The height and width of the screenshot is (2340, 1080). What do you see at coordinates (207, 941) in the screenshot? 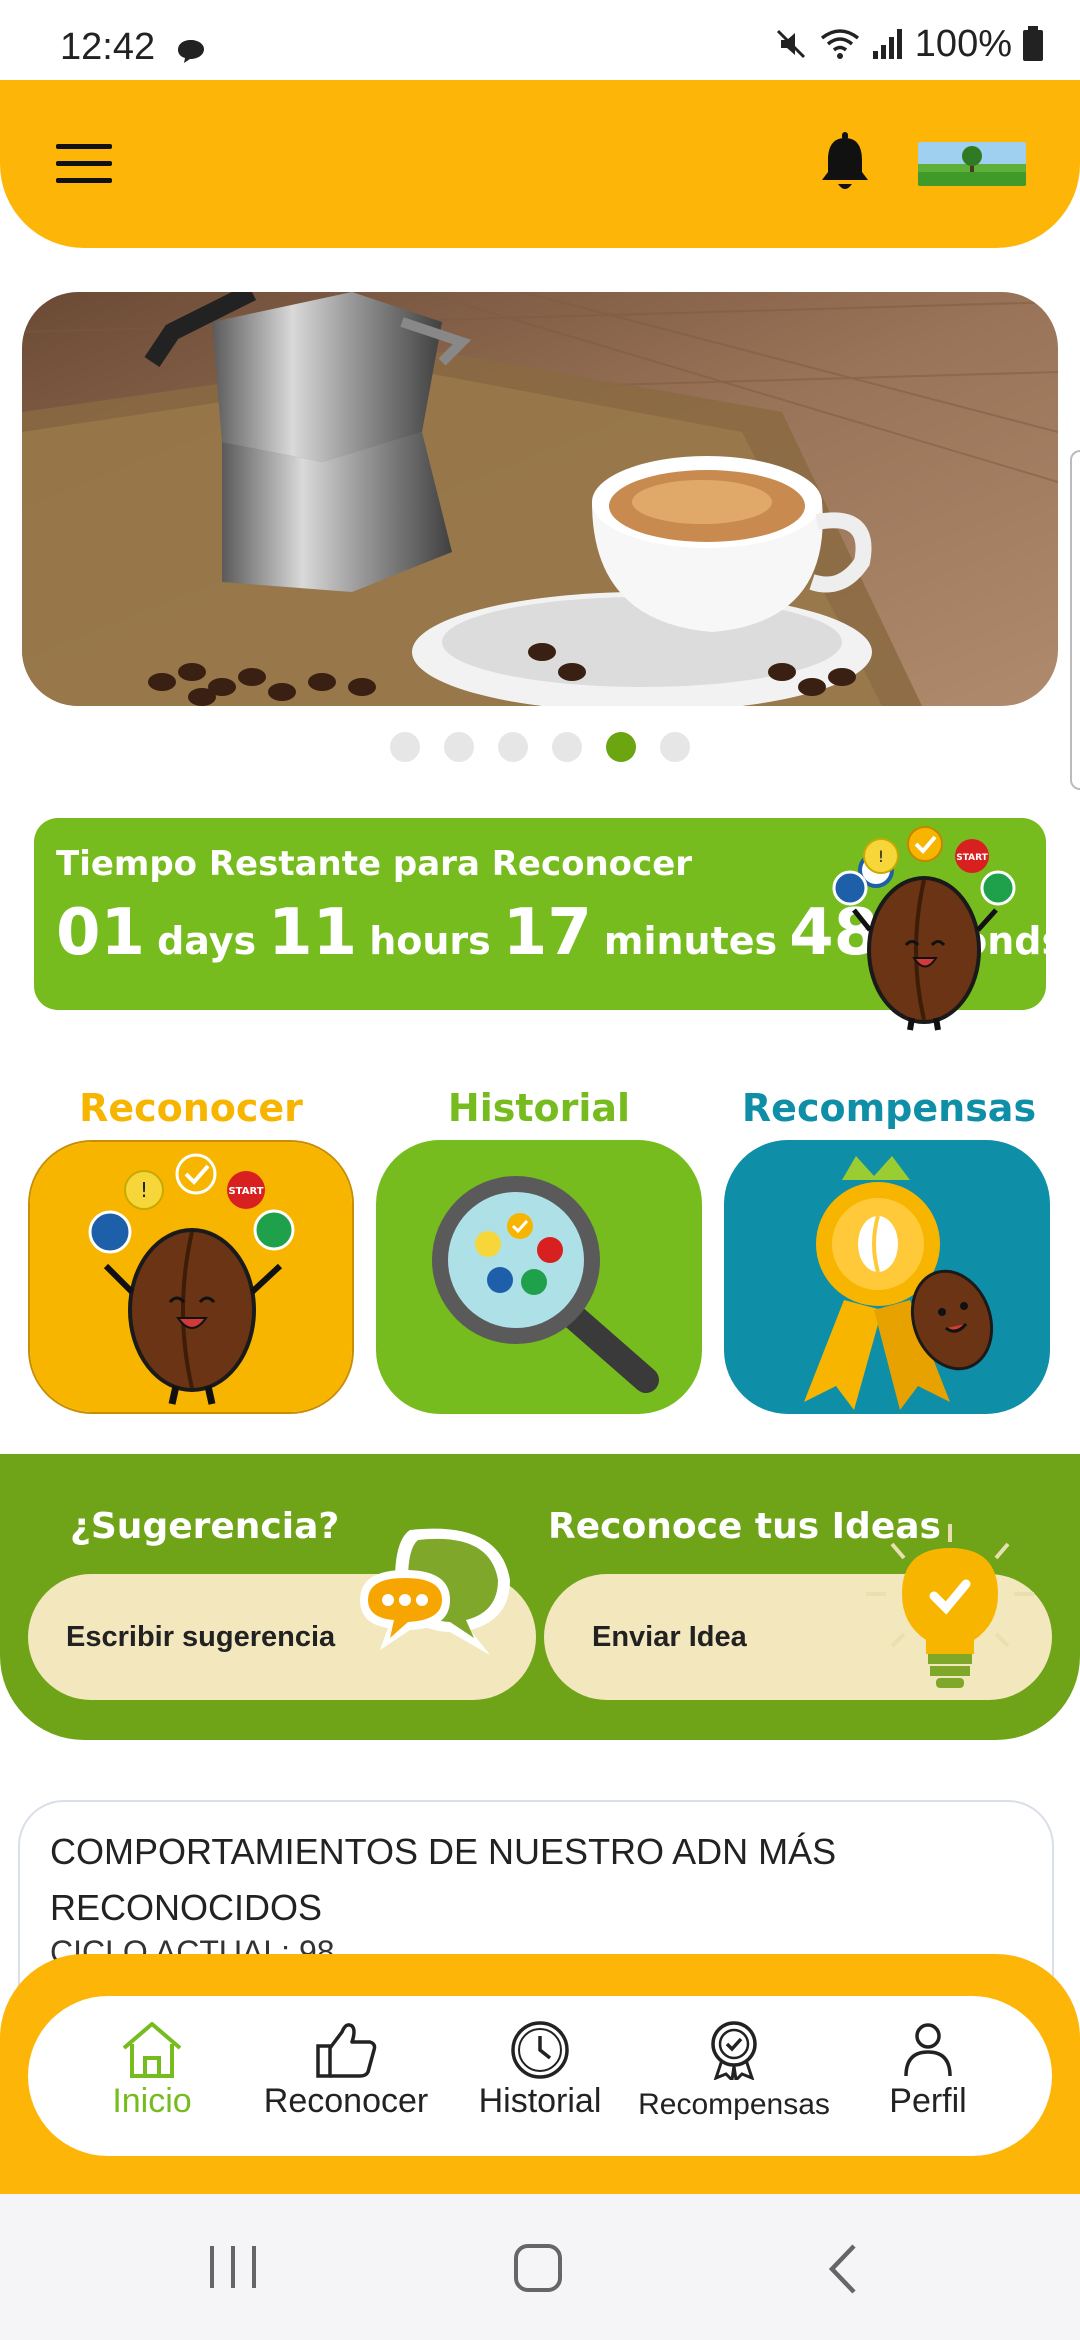
I see `countdown-days-label: days` at bounding box center [207, 941].